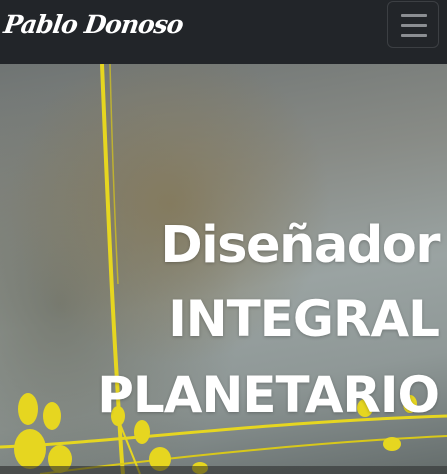 The height and width of the screenshot is (474, 447). Describe the element at coordinates (93, 24) in the screenshot. I see `brand-logo: Pablo Donoso` at that location.